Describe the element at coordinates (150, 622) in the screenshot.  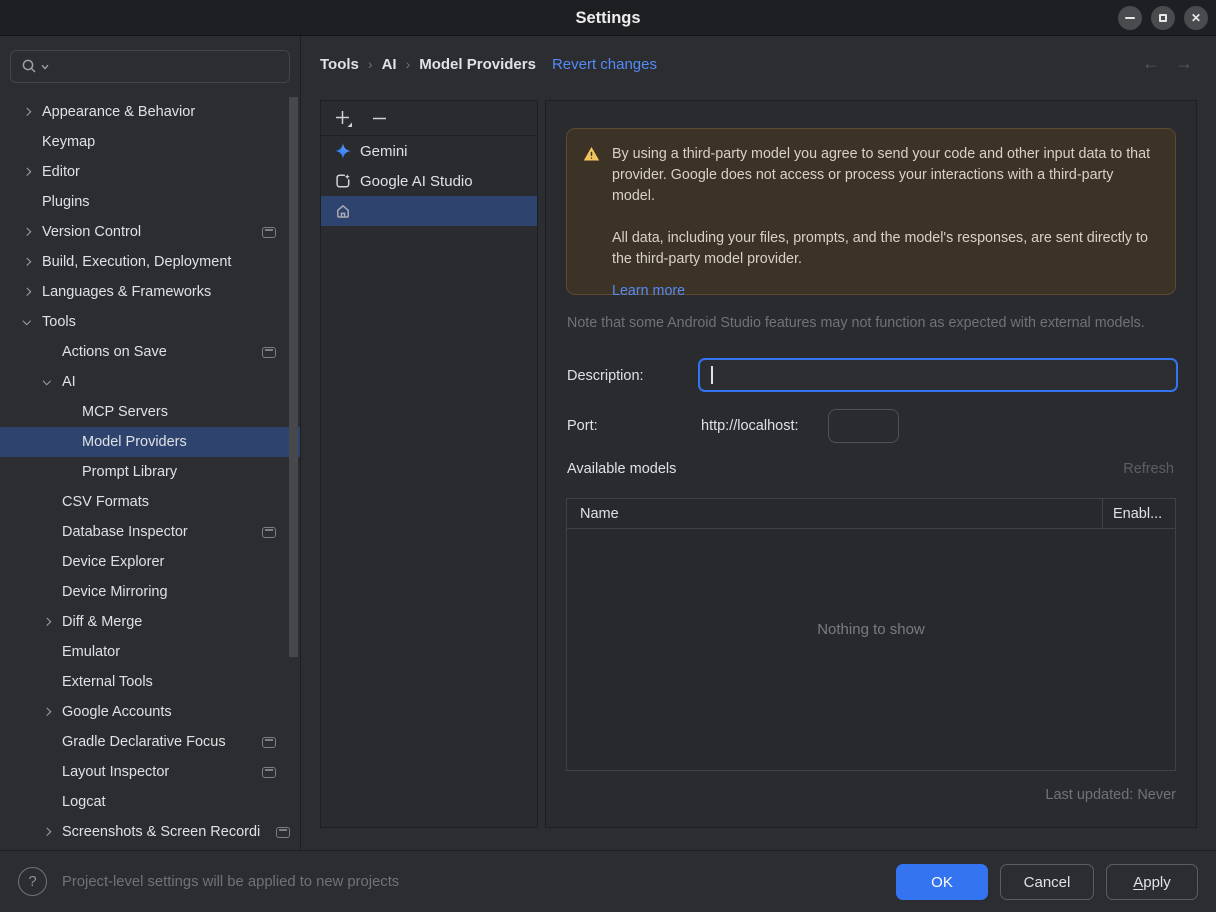
I see `sidebar-item-diff-merge: Diff & Merge` at that location.